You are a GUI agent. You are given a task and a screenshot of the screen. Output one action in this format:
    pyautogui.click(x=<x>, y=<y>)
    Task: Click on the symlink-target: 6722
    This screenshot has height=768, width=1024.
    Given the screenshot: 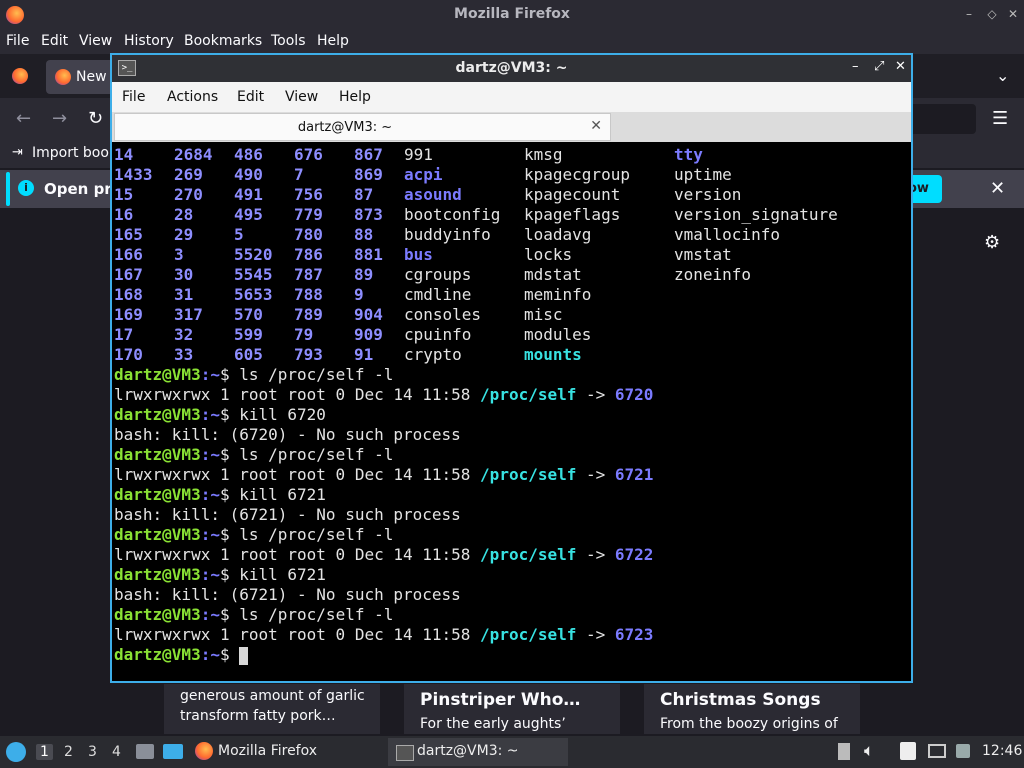 What is the action you would take?
    pyautogui.click(x=634, y=554)
    